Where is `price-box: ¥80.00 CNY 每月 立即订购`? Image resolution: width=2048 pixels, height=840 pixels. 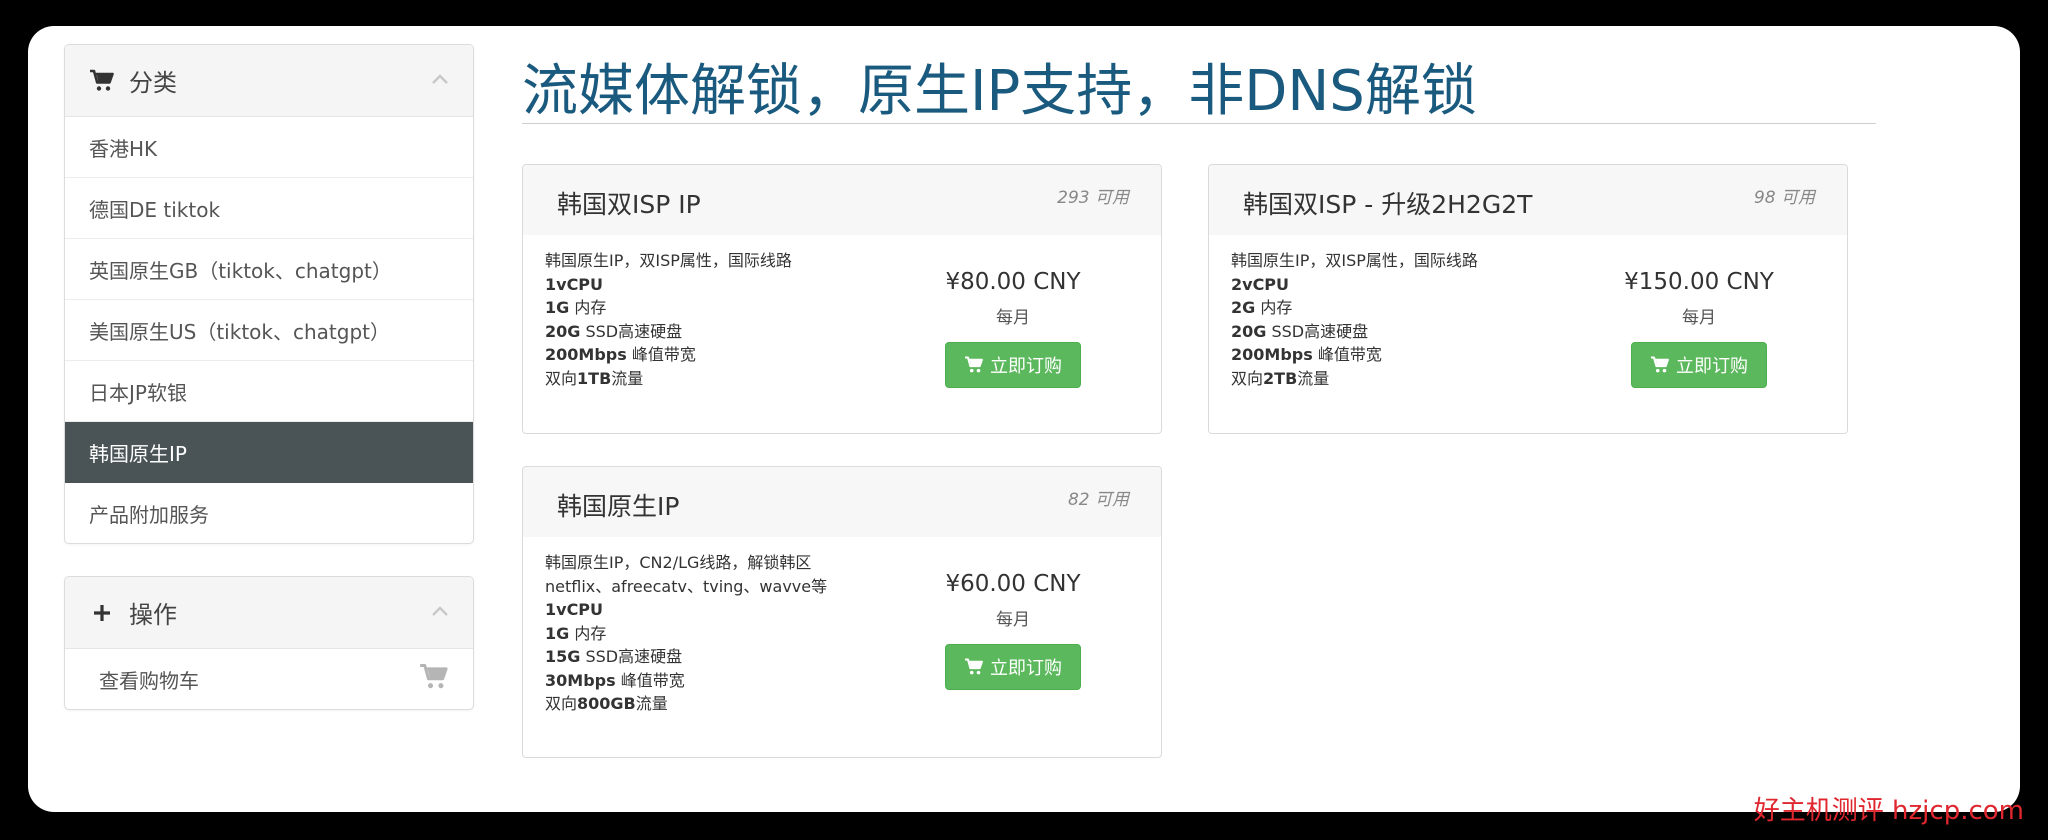 price-box: ¥80.00 CNY 每月 立即订购 is located at coordinates (1013, 328).